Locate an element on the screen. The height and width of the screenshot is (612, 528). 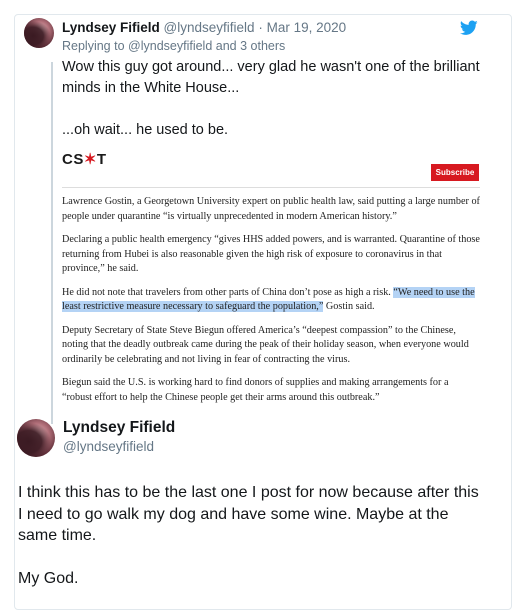
logo-text: T is located at coordinates (101, 159).